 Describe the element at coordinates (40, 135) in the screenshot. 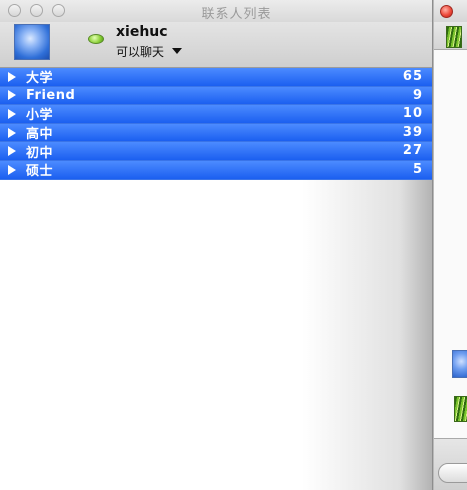

I see `group-name: 高中` at that location.